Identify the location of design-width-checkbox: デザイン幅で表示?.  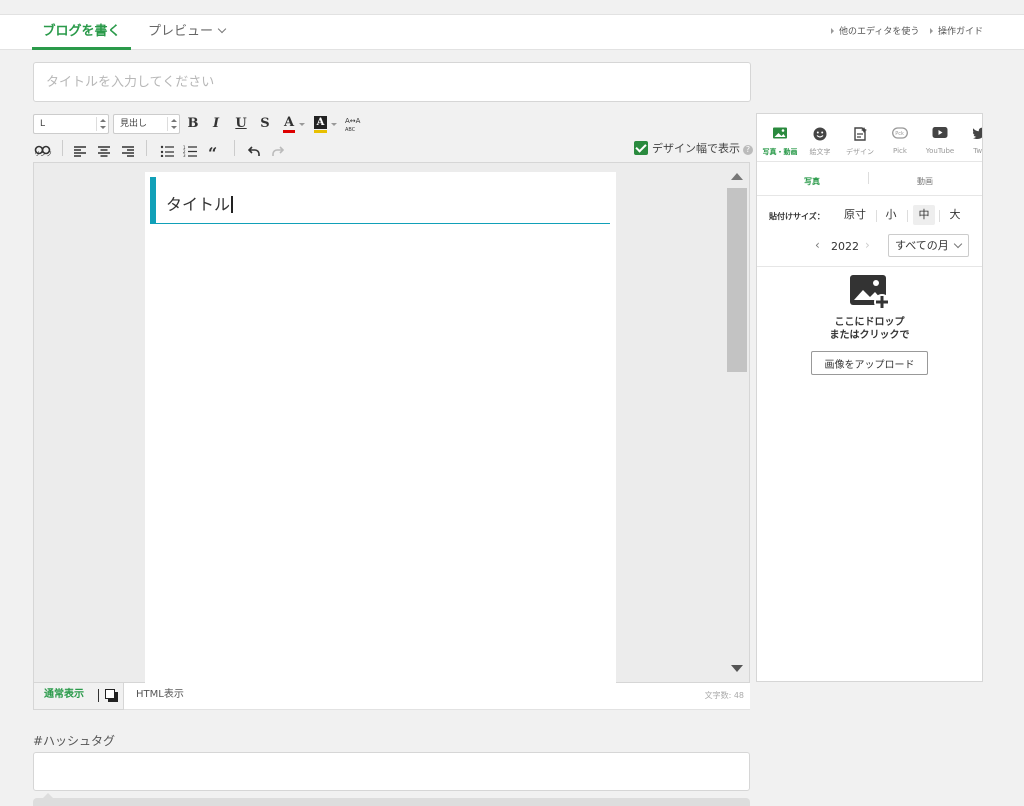
(693, 149).